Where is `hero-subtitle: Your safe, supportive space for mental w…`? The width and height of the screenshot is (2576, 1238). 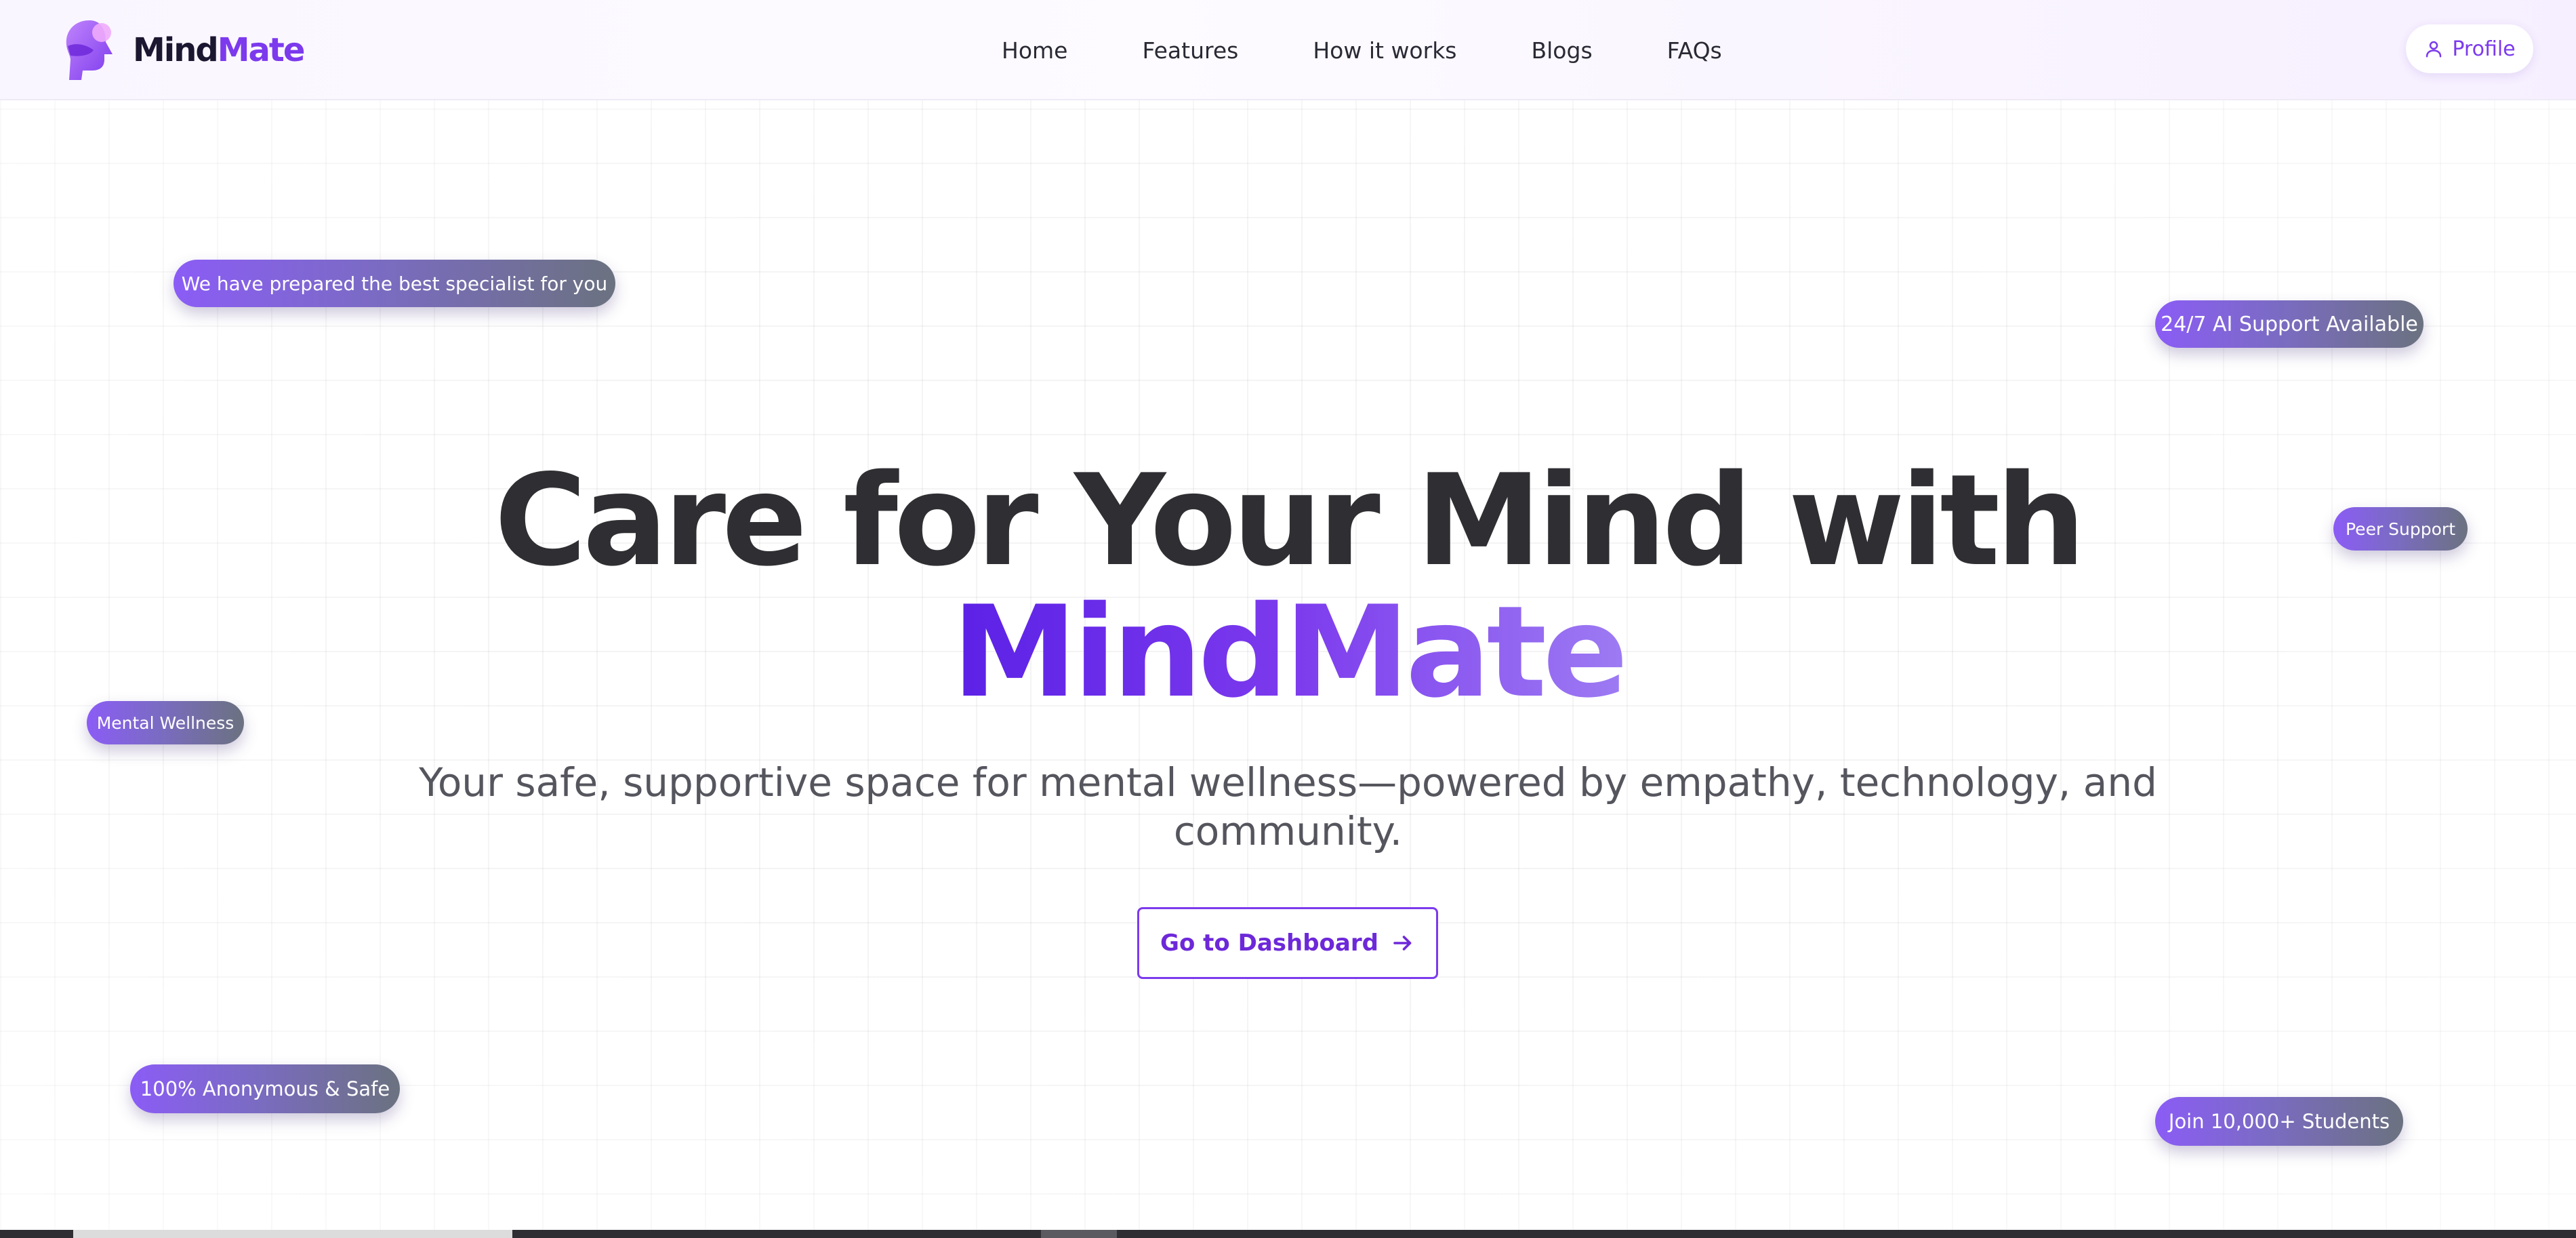 hero-subtitle: Your safe, supportive space for mental w… is located at coordinates (1288, 807).